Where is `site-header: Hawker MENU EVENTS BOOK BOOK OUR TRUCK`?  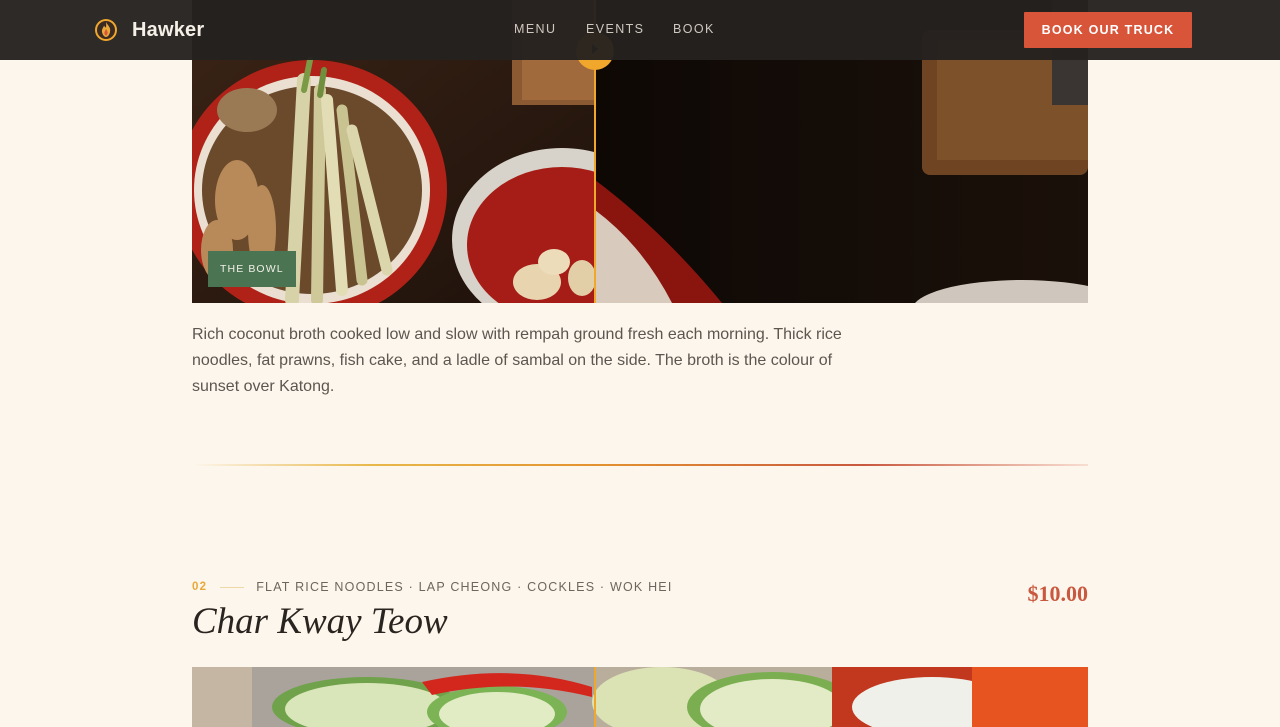 site-header: Hawker MENU EVENTS BOOK BOOK OUR TRUCK is located at coordinates (640, 30).